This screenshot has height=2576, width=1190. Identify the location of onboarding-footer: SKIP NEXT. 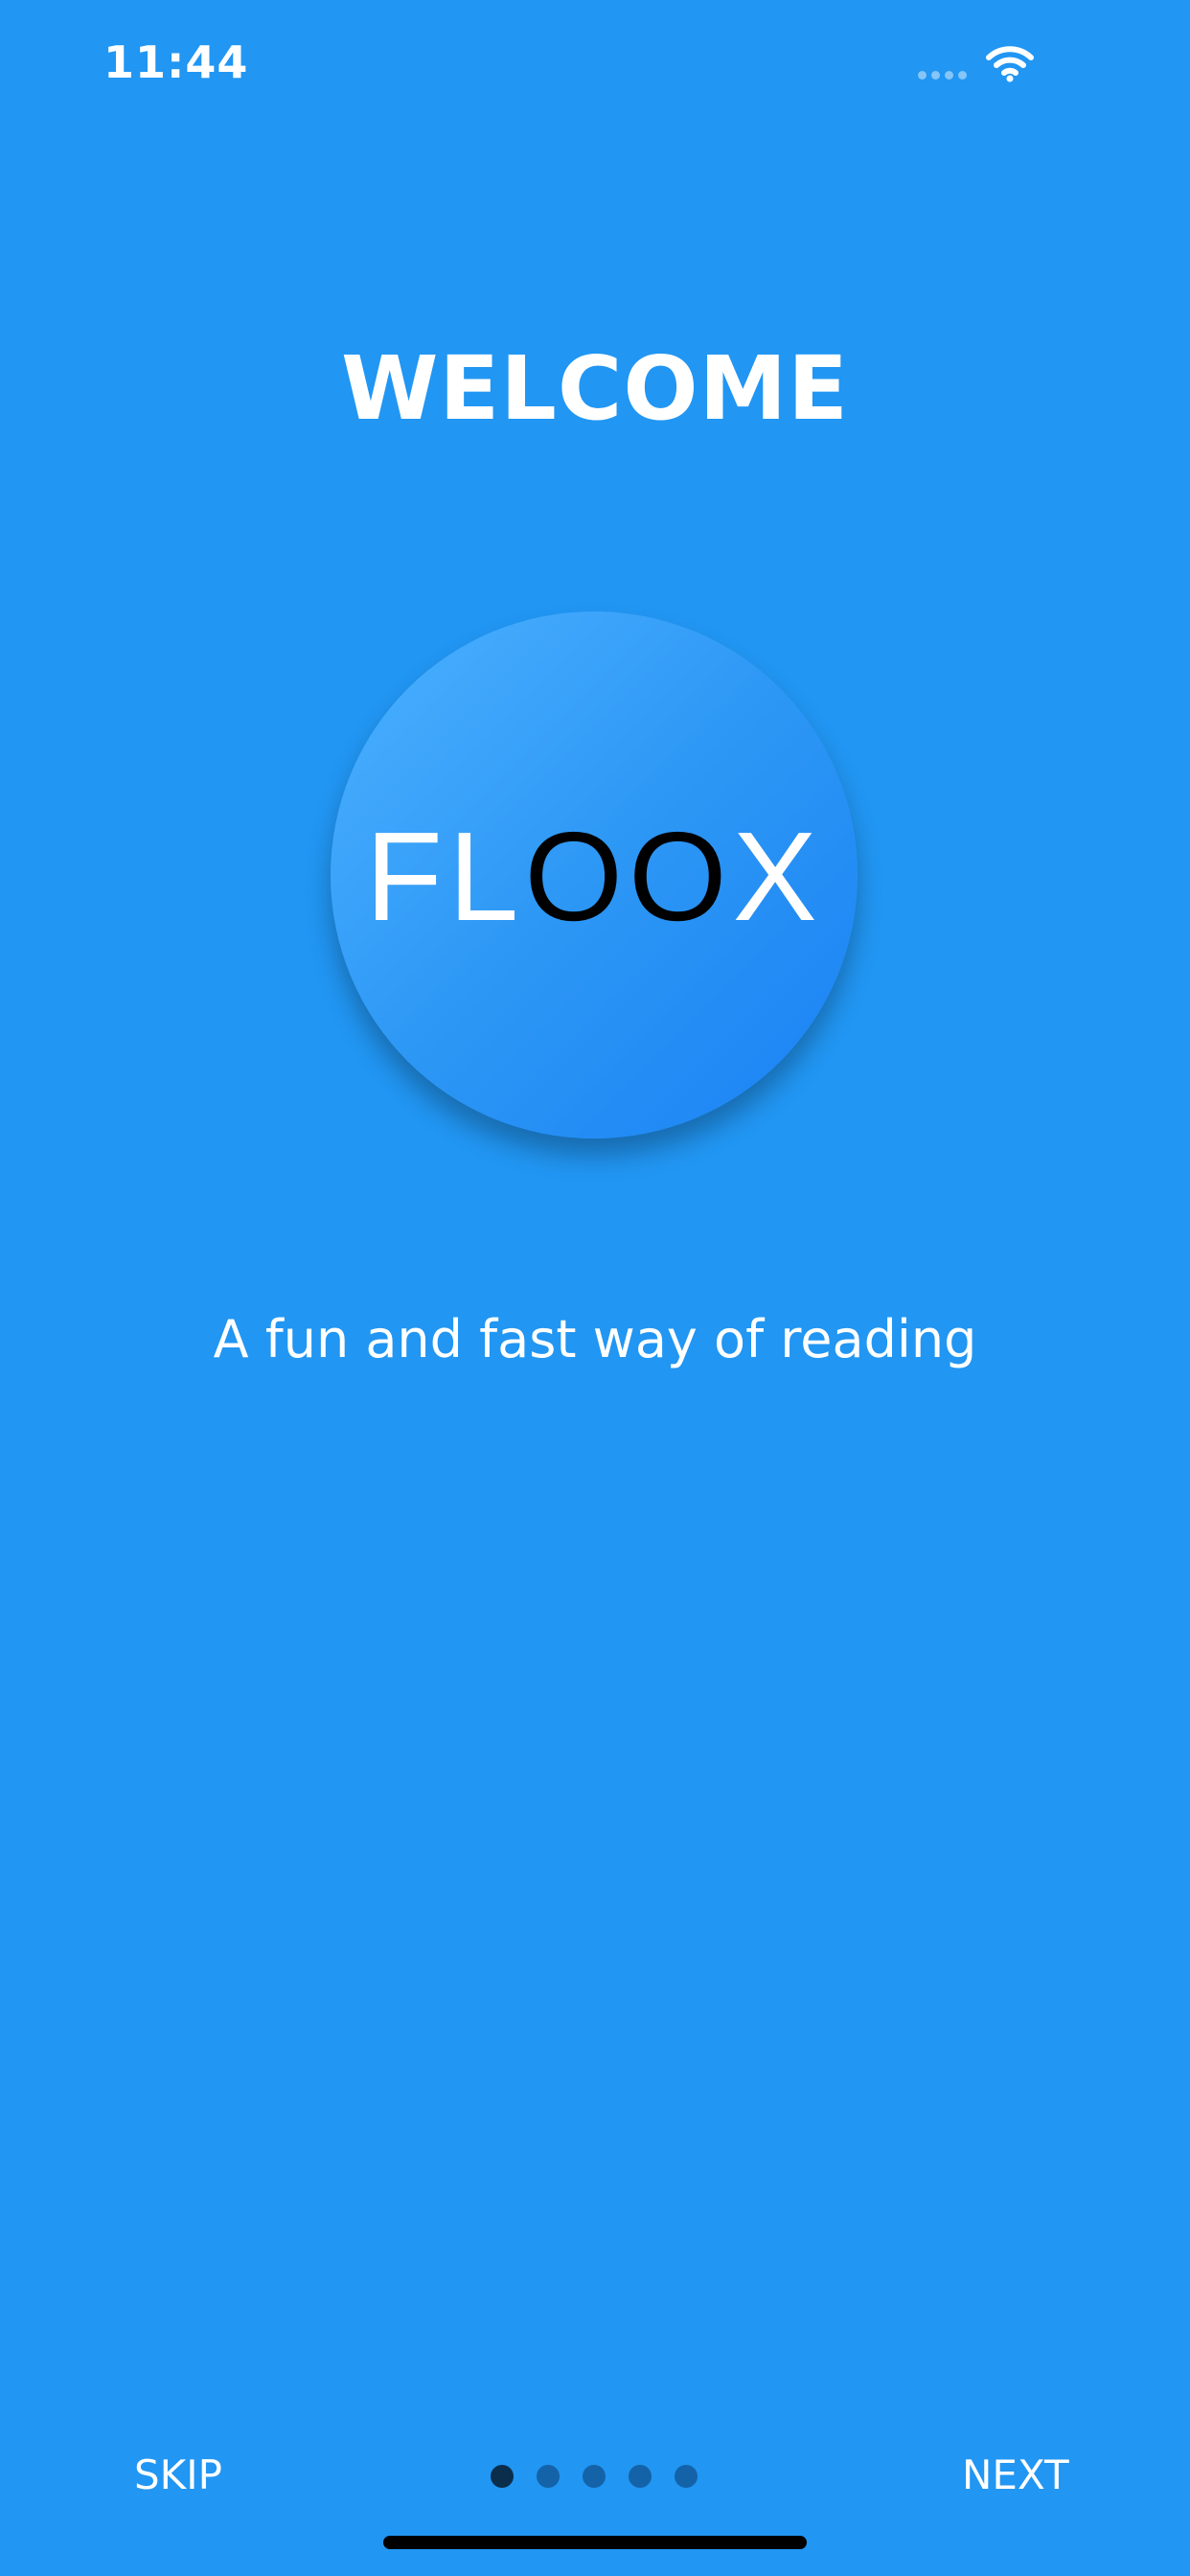
(595, 2477).